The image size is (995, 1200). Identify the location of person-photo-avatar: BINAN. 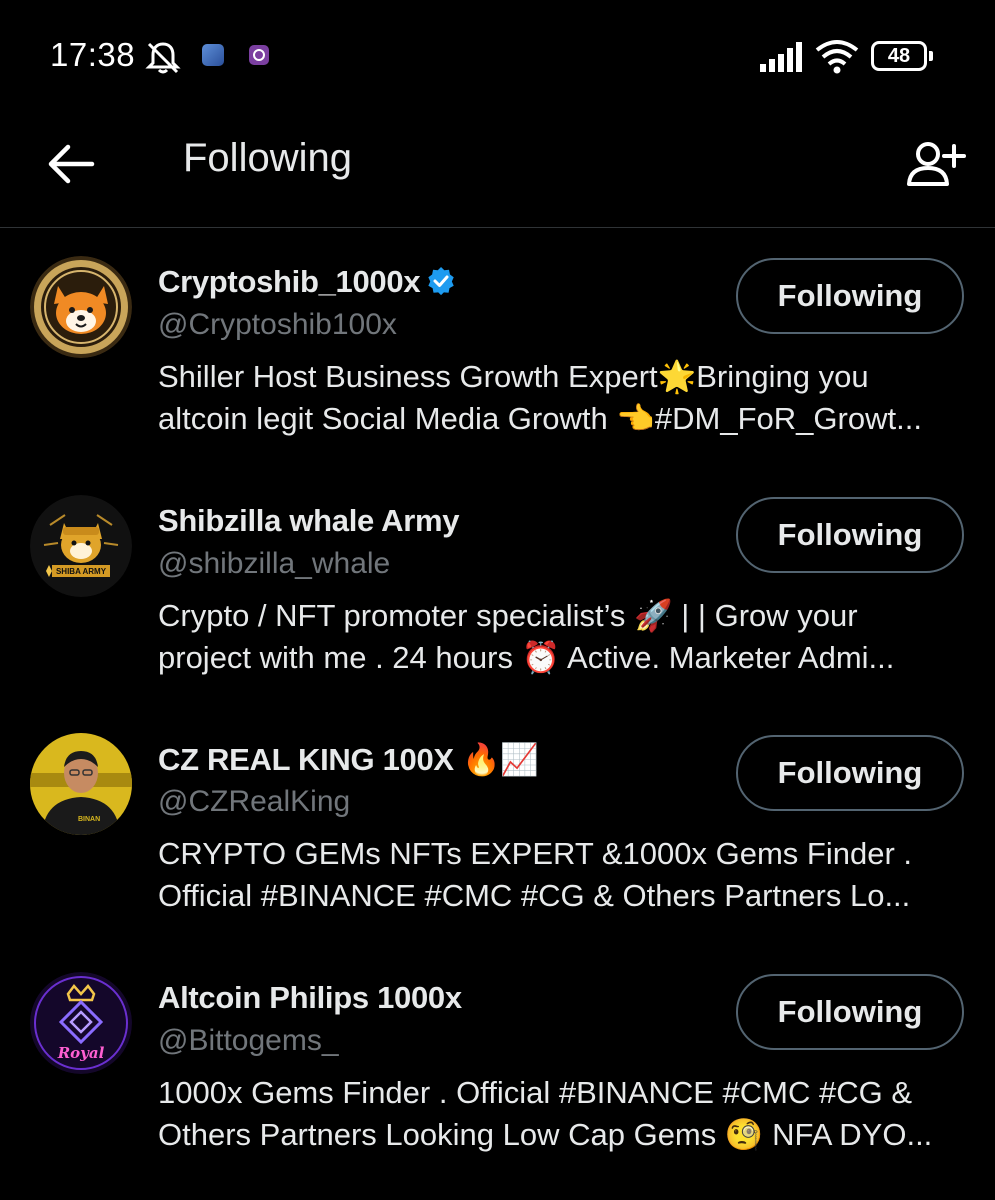
(81, 784).